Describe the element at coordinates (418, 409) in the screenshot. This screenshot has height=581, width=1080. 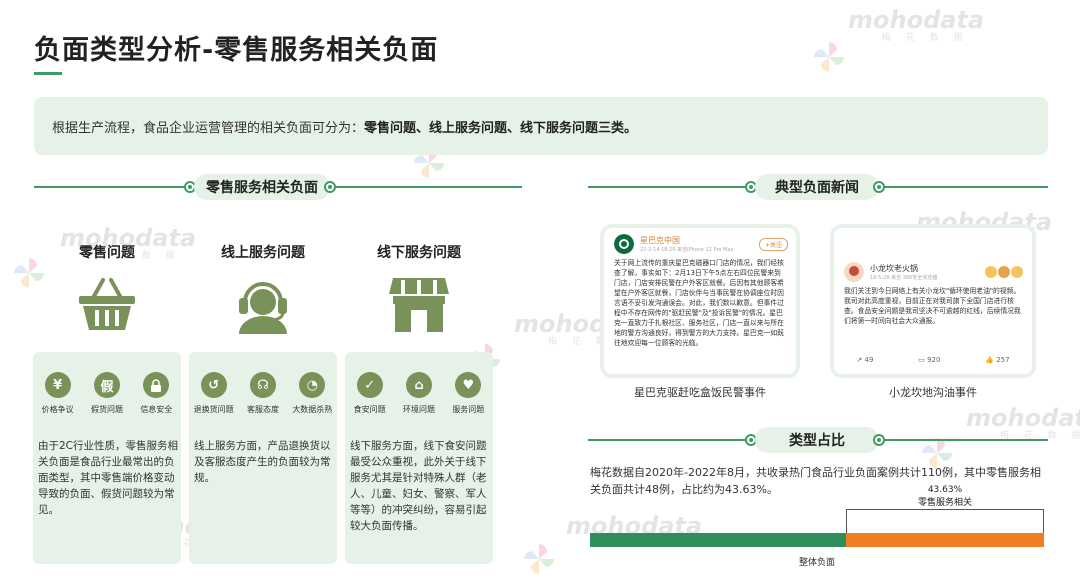
I see `sub-item-label: 环境问题` at that location.